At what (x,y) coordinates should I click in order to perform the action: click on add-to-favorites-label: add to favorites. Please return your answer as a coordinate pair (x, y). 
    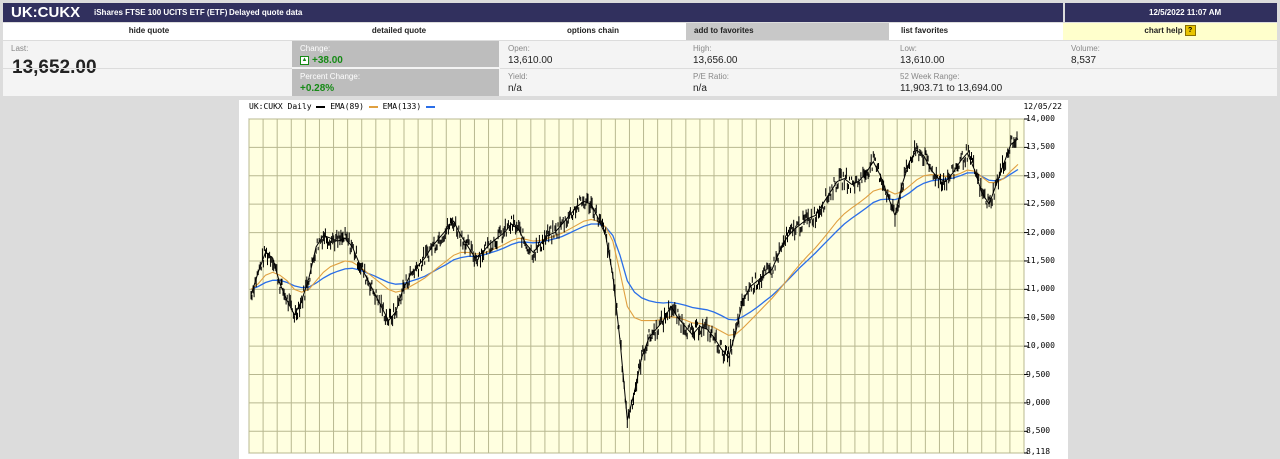
    Looking at the image, I should click on (724, 30).